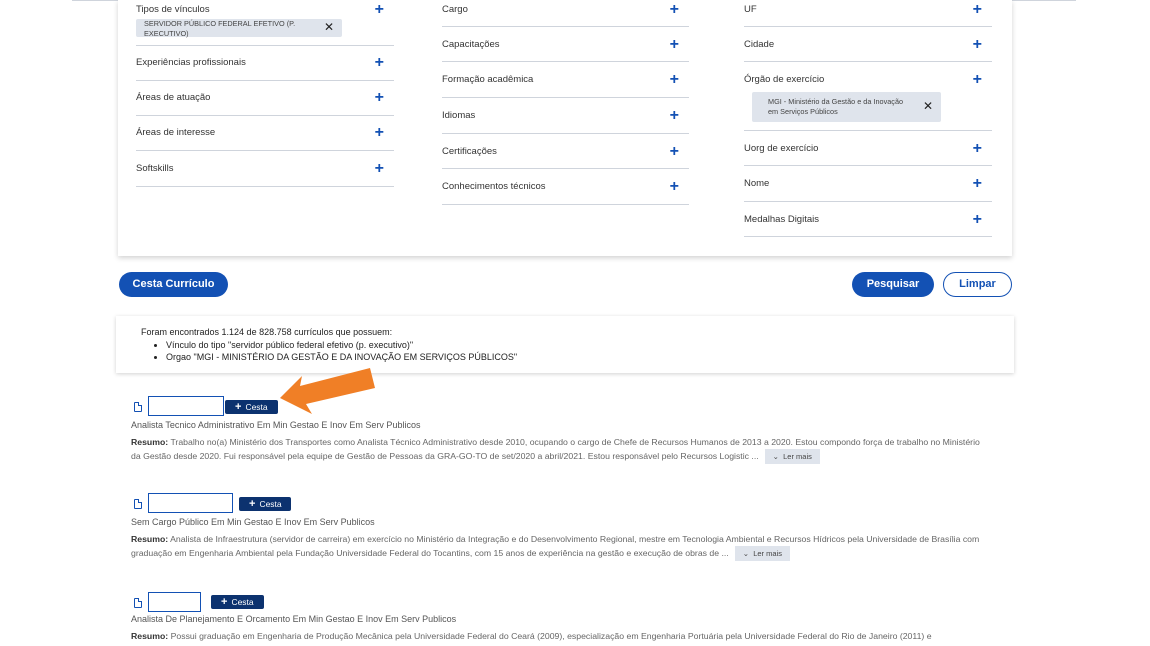 The image size is (1150, 646). Describe the element at coordinates (173, 9) in the screenshot. I see `filter-label: Tipos de vínculos` at that location.